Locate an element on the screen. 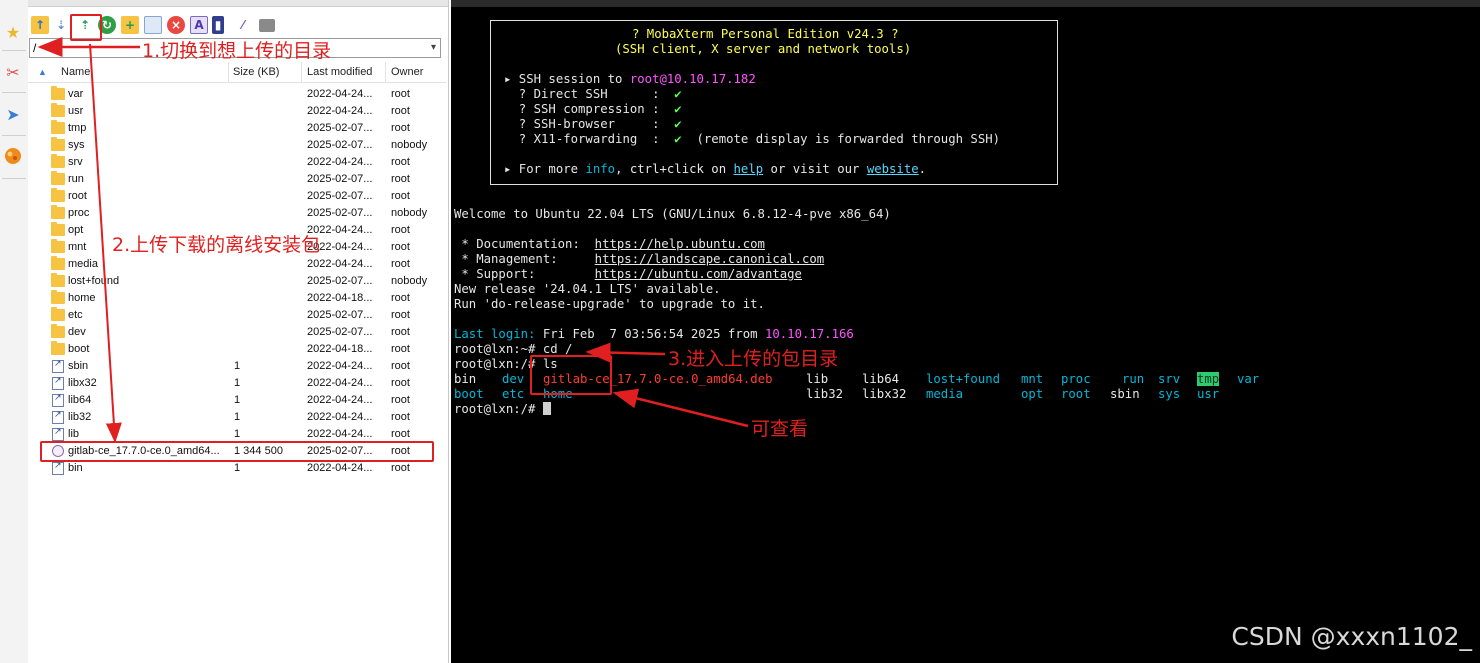  ls-entry: opt is located at coordinates (1032, 394).